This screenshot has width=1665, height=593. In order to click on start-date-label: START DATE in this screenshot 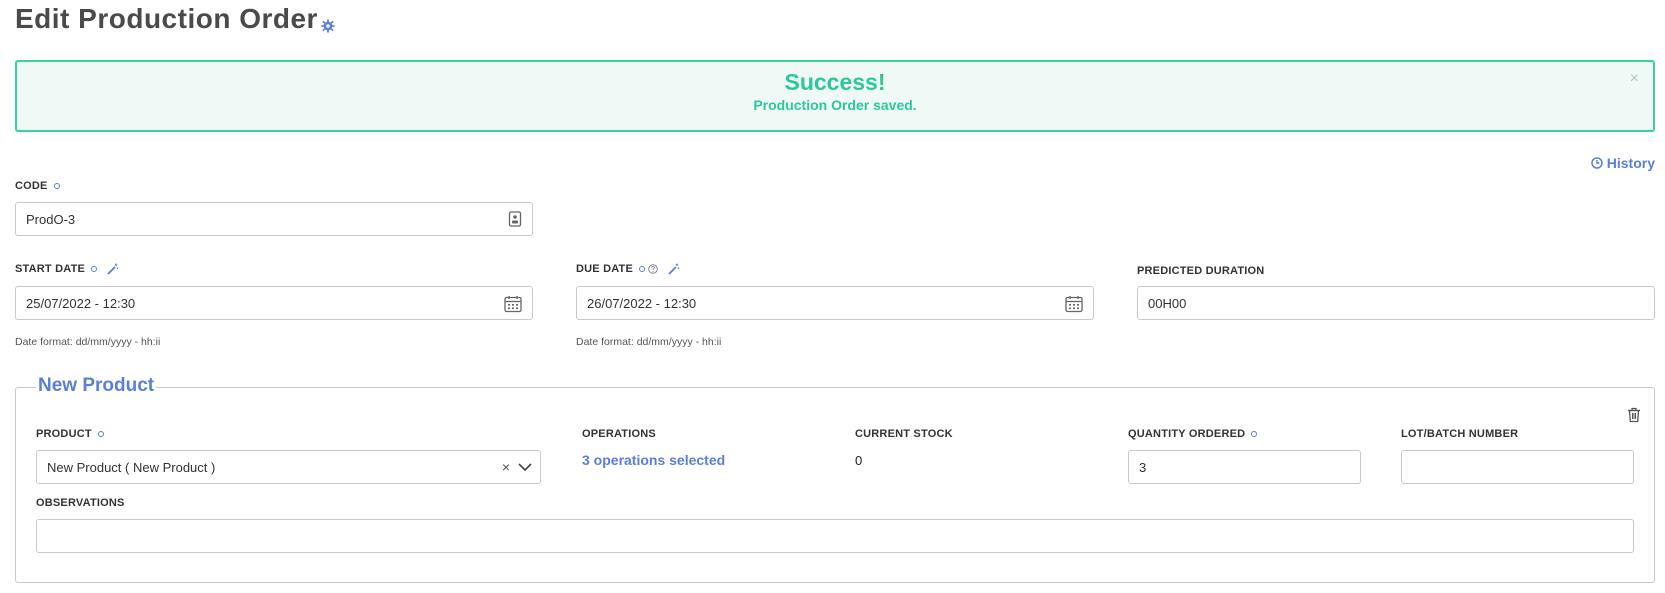, I will do `click(67, 269)`.